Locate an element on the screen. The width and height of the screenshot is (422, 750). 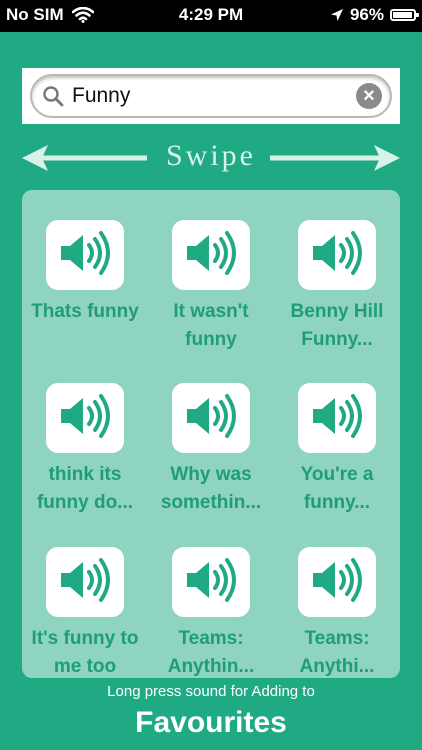
clear-search-button: × is located at coordinates (369, 96).